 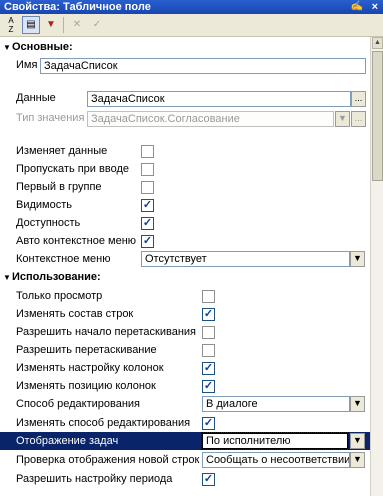 I want to click on usage-row: Изменять позицию колонок ✓, so click(x=185, y=386).